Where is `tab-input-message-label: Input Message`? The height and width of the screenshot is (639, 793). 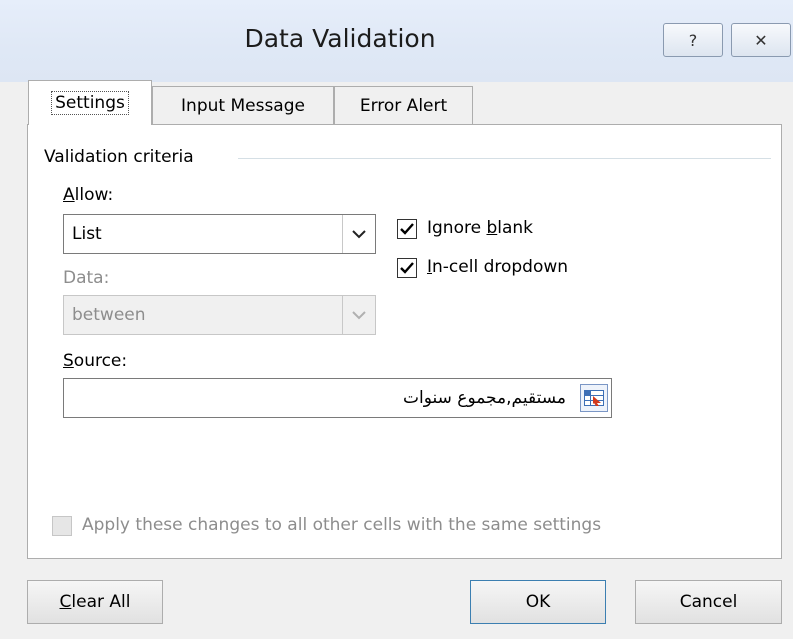
tab-input-message-label: Input Message is located at coordinates (243, 105).